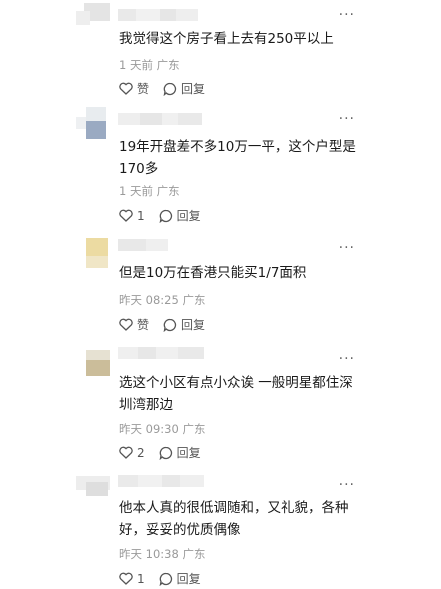 The image size is (441, 589). Describe the element at coordinates (149, 429) in the screenshot. I see `comment-time: 昨天 09:30` at that location.